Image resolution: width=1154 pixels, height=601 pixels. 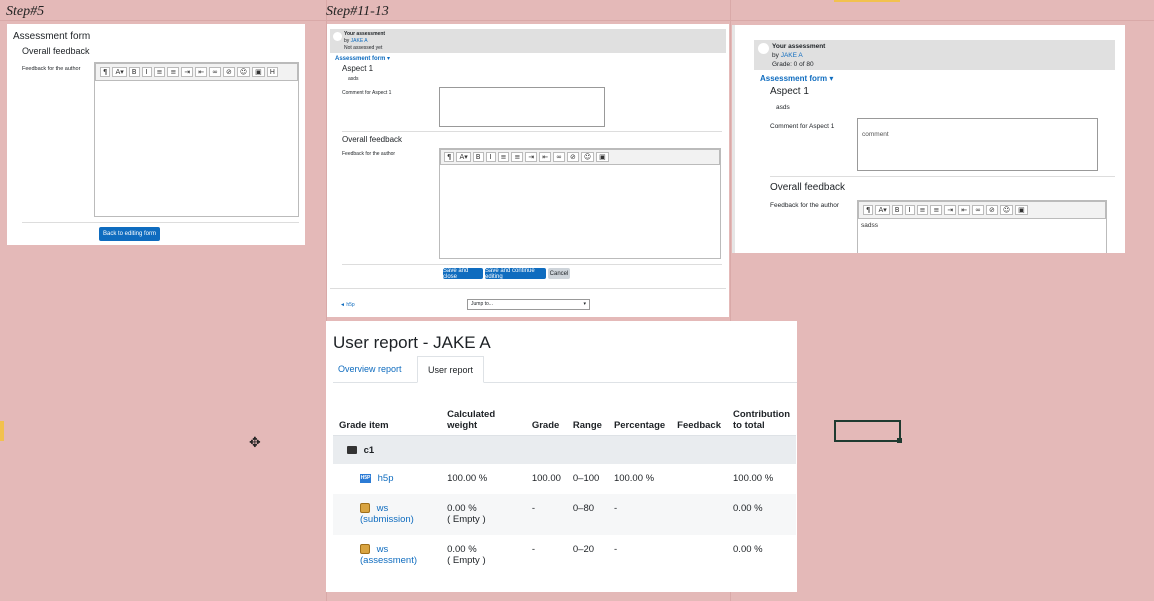 I want to click on jump-to-select: Jump to... ▾, so click(x=528, y=304).